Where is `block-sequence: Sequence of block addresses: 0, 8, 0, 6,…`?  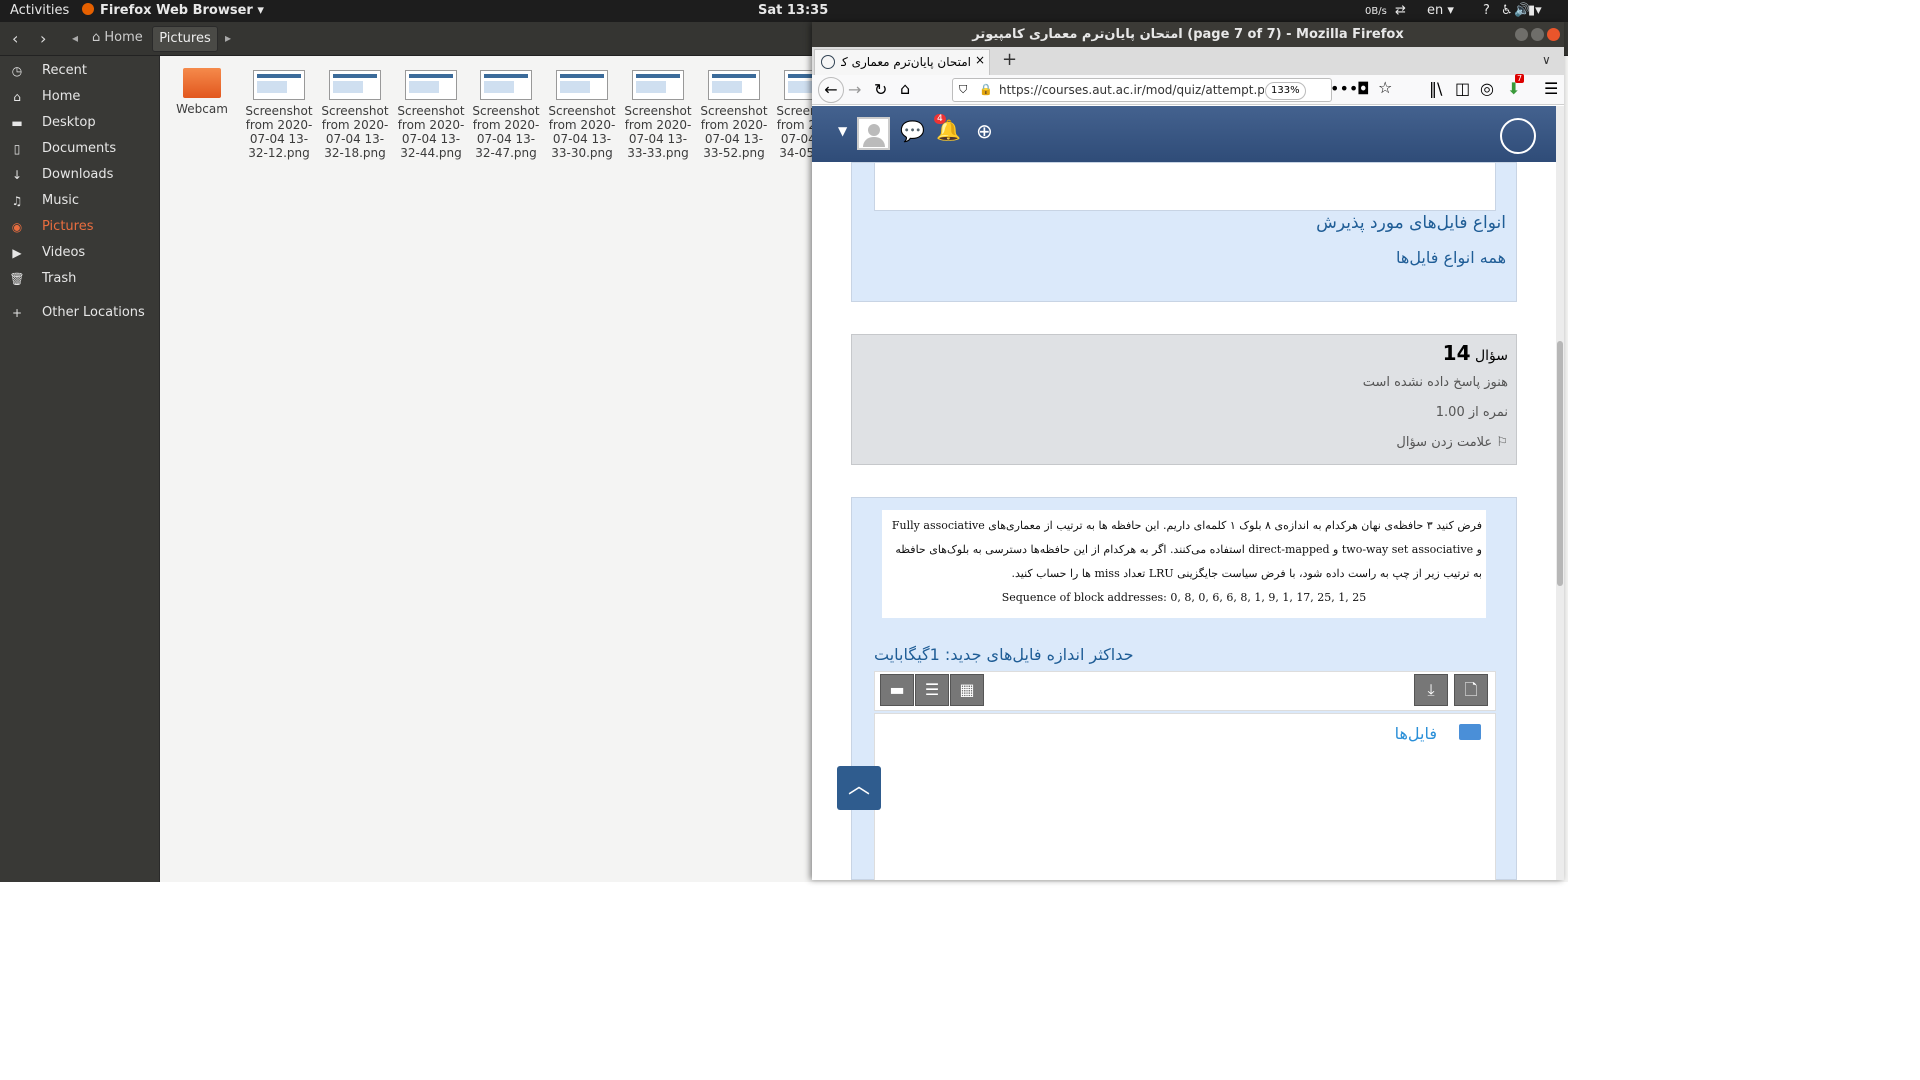 block-sequence: Sequence of block addresses: 0, 8, 0, 6,… is located at coordinates (1184, 597).